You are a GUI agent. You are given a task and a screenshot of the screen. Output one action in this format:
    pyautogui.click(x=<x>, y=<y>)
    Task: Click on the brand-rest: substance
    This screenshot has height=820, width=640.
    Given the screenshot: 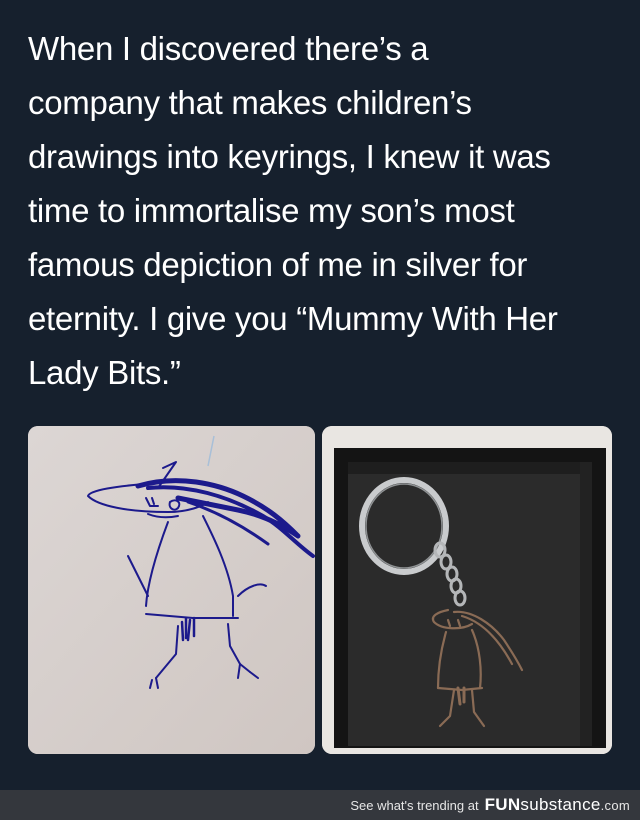 What is the action you would take?
    pyautogui.click(x=560, y=804)
    